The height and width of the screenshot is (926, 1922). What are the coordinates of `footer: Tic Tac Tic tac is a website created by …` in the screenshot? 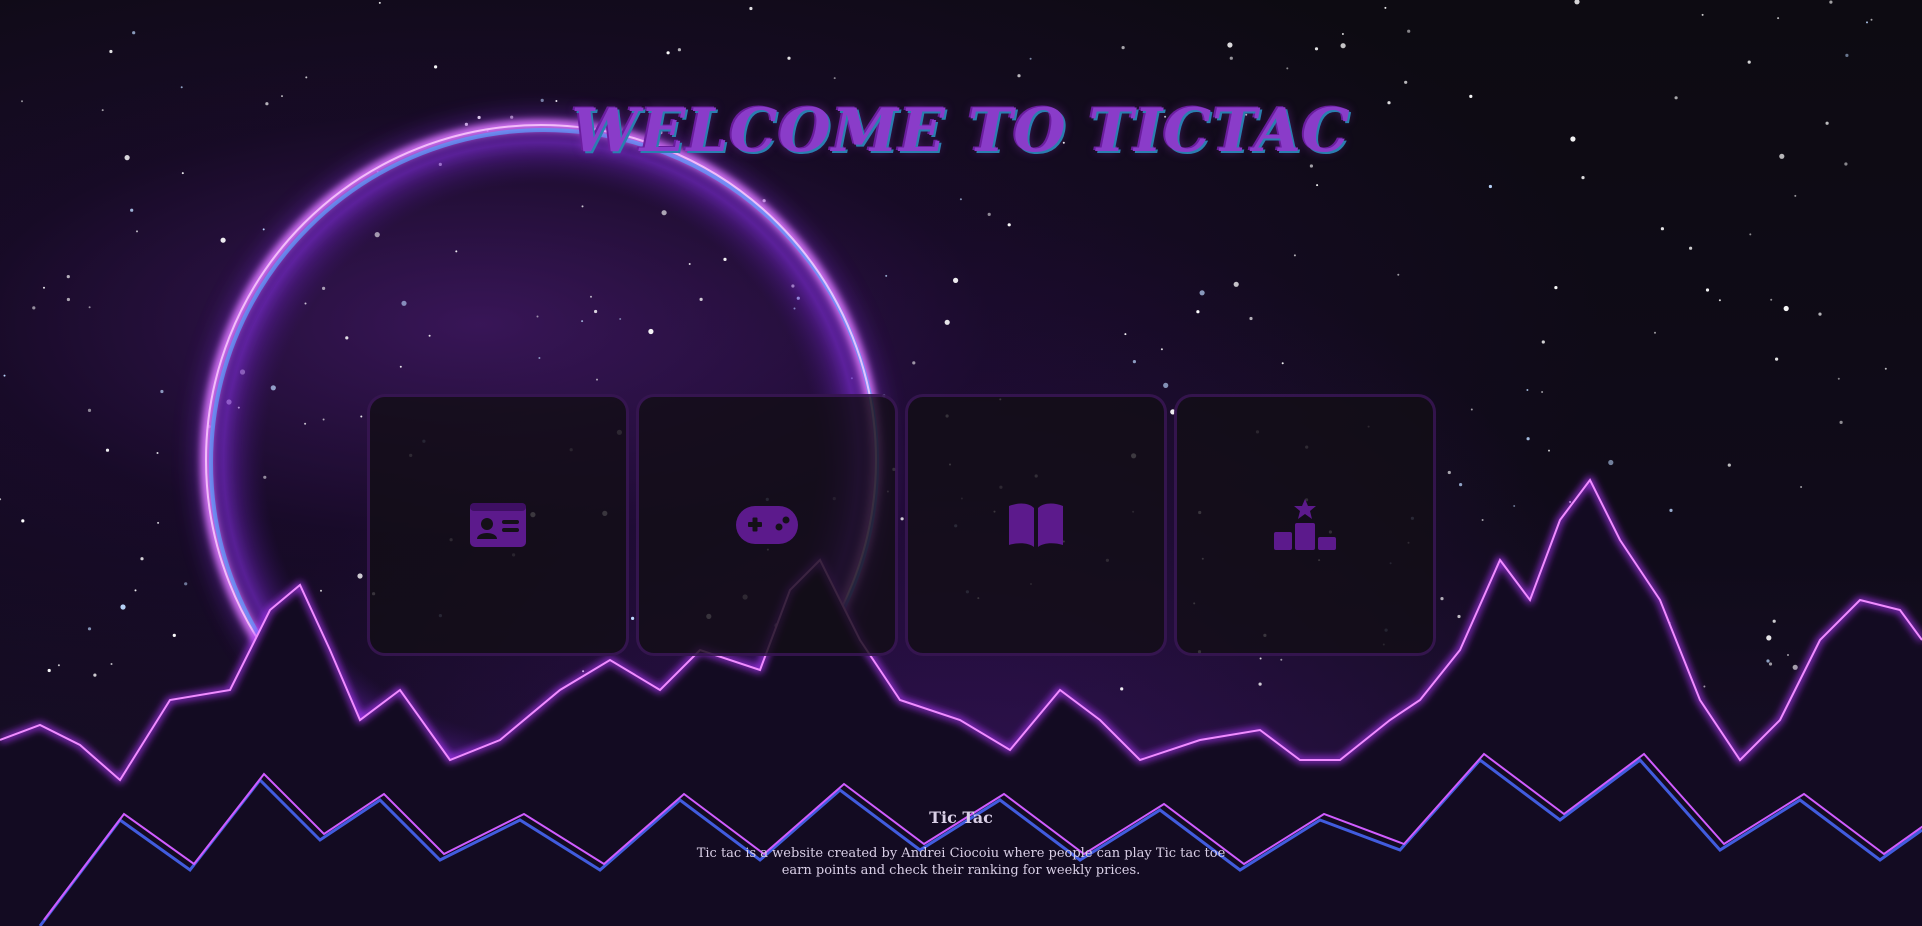 It's located at (961, 843).